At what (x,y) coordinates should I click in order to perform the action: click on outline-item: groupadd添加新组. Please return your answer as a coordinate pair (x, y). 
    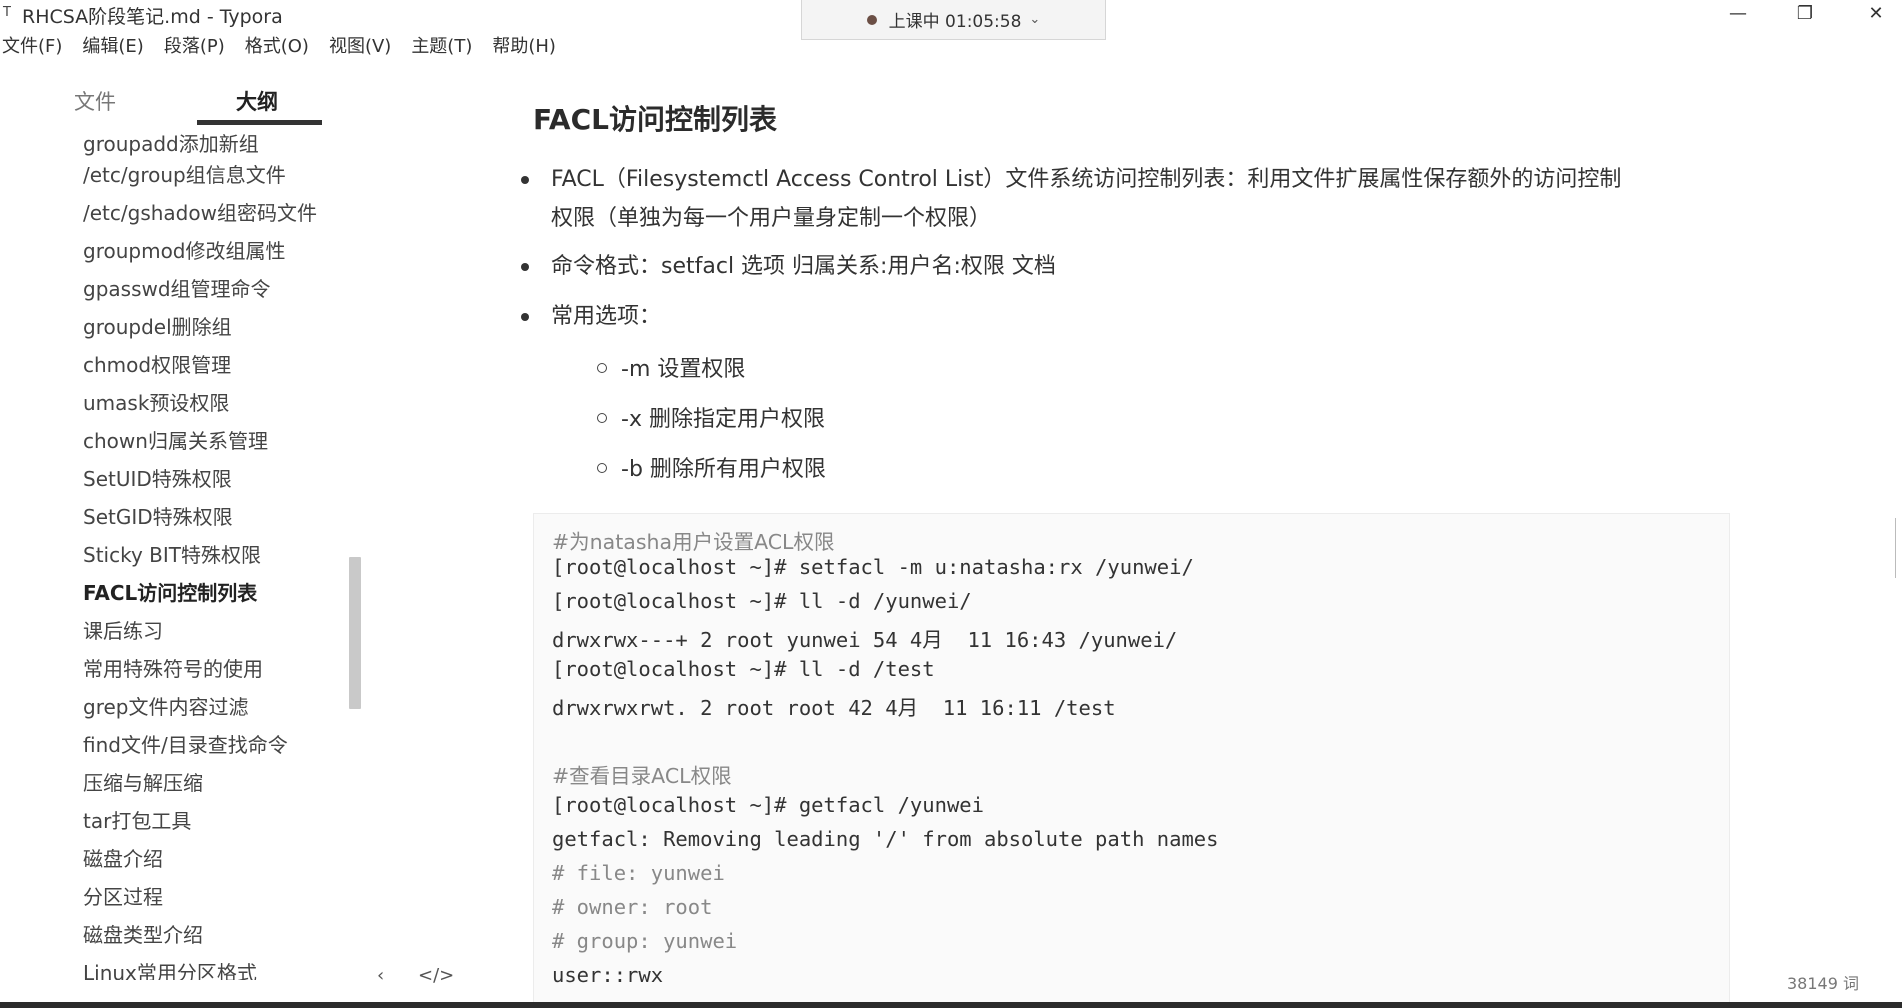
    Looking at the image, I should click on (171, 145).